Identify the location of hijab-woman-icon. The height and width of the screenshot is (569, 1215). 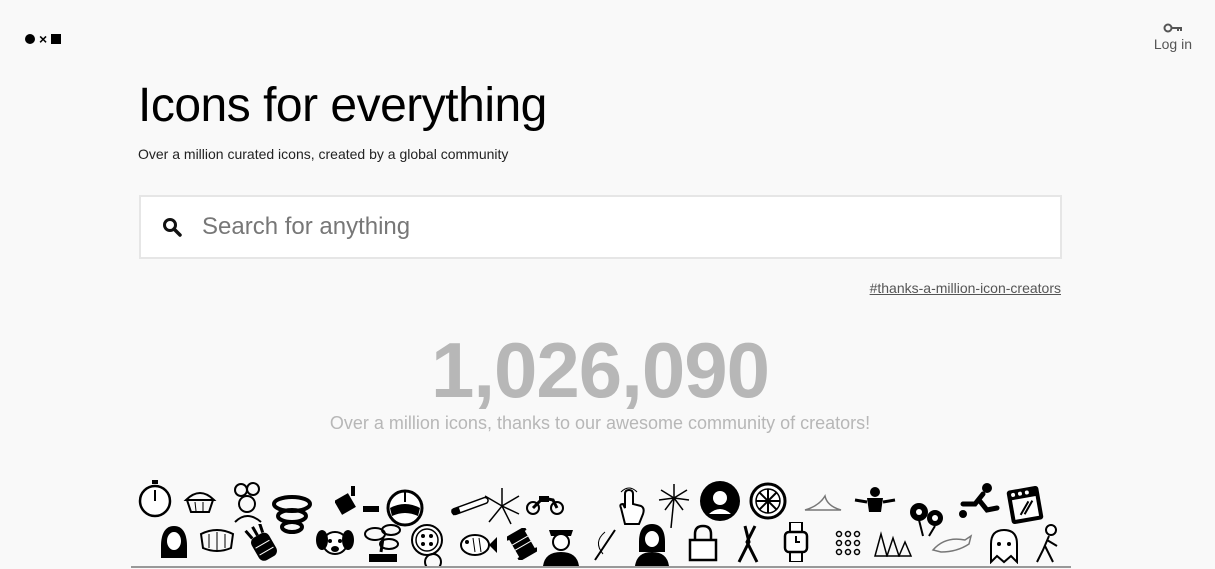
(174, 542).